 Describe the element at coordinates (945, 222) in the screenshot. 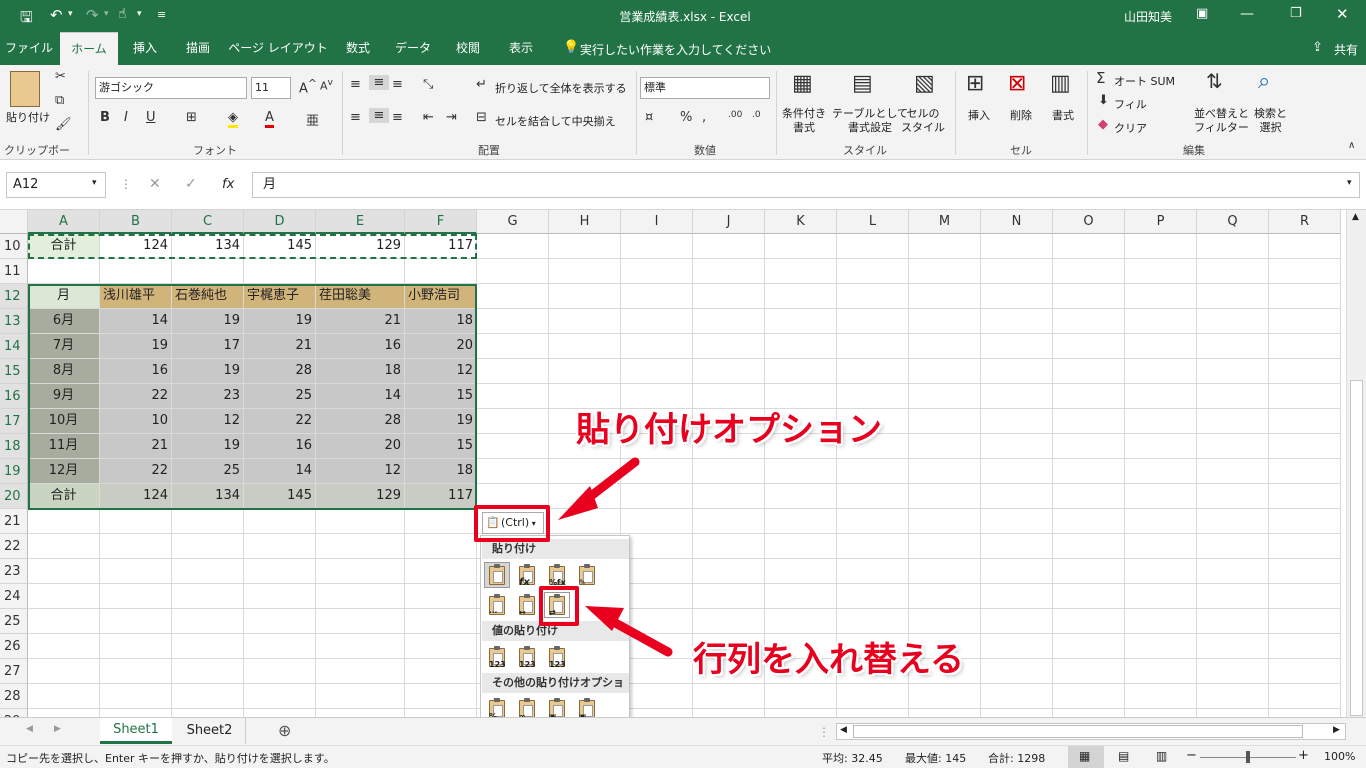

I see `column-header-m: M` at that location.